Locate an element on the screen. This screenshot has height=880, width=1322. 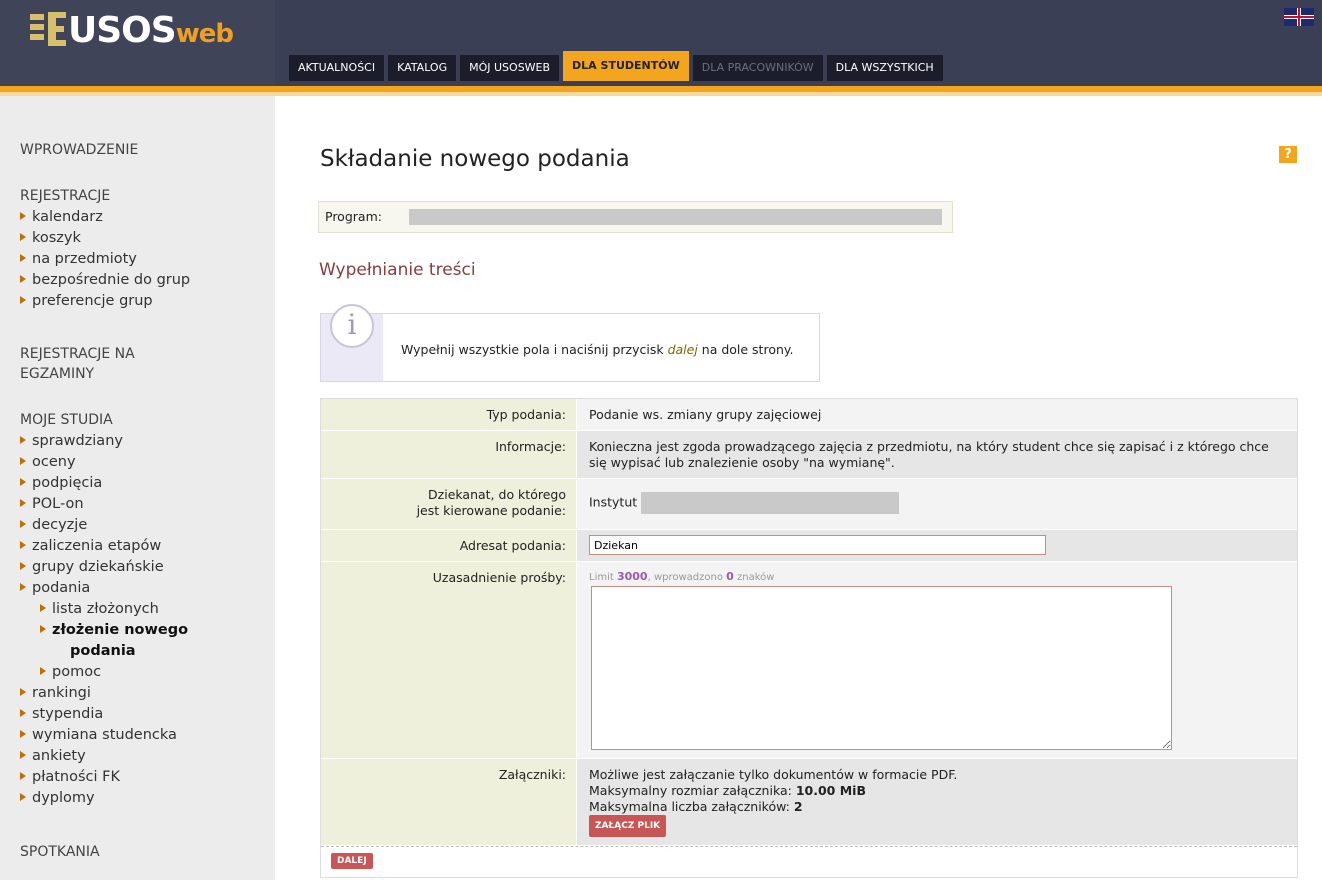
tab-dla-wszystkich: DLA WSZYSTKICH is located at coordinates (884, 68).